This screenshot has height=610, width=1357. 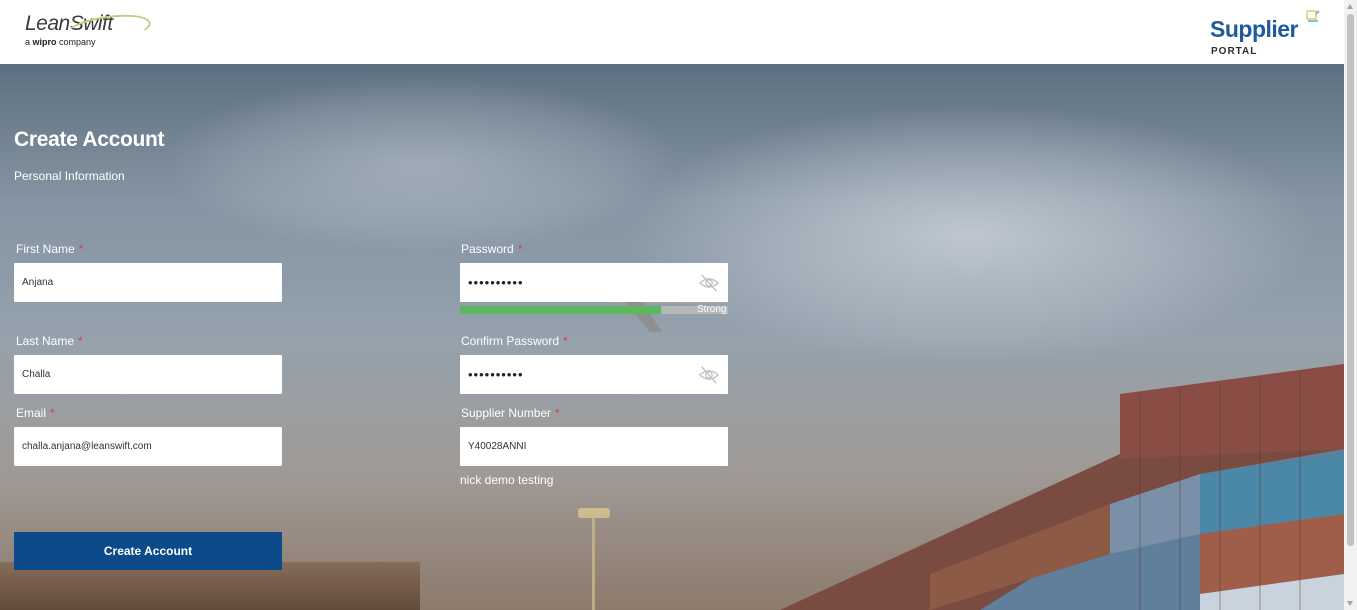 What do you see at coordinates (36, 374) in the screenshot?
I see `last-name-value: Challa` at bounding box center [36, 374].